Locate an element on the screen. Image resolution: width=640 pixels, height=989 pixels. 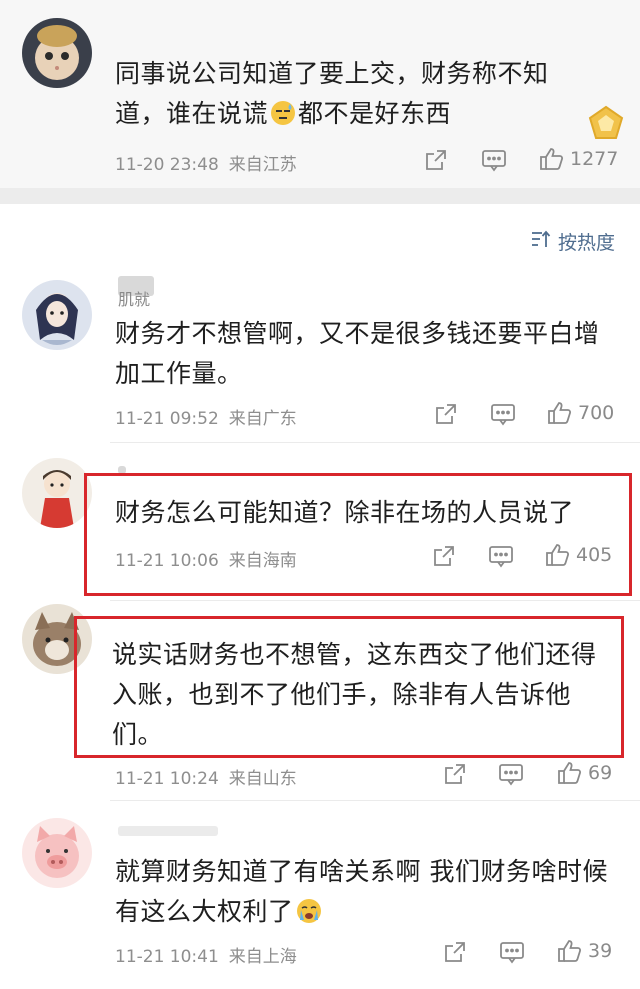
sort-by-hot-button: 按热度 is located at coordinates (572, 241).